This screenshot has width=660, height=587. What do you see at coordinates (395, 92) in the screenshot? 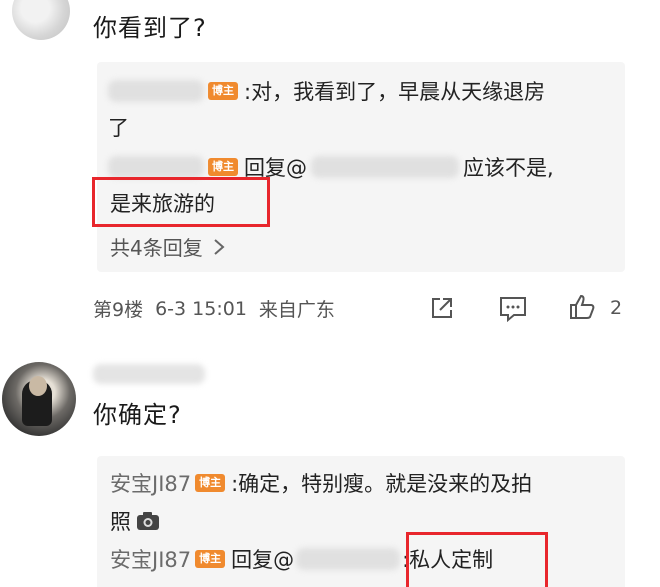
I see `reply-text: :对，我看到了，早晨从天缘退房` at bounding box center [395, 92].